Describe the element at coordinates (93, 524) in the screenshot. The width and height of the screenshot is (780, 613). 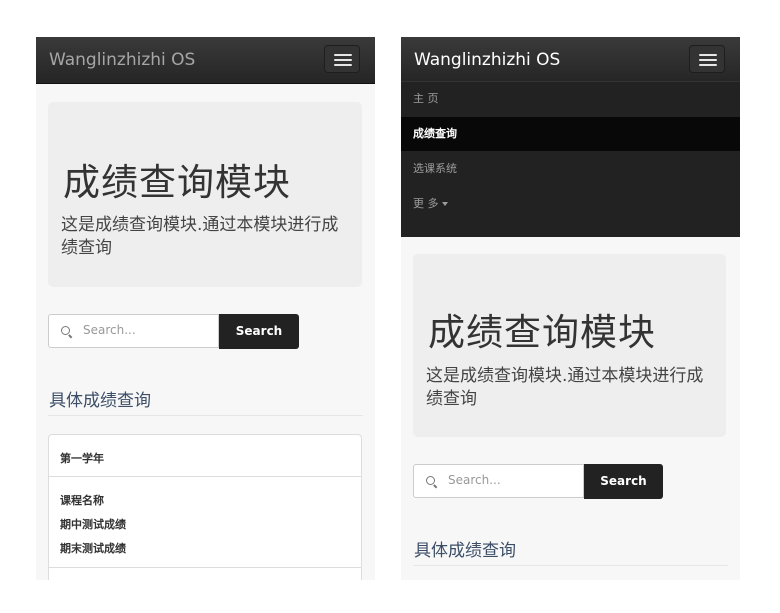
I see `panel-line-midterm: 期中测试成绩` at that location.